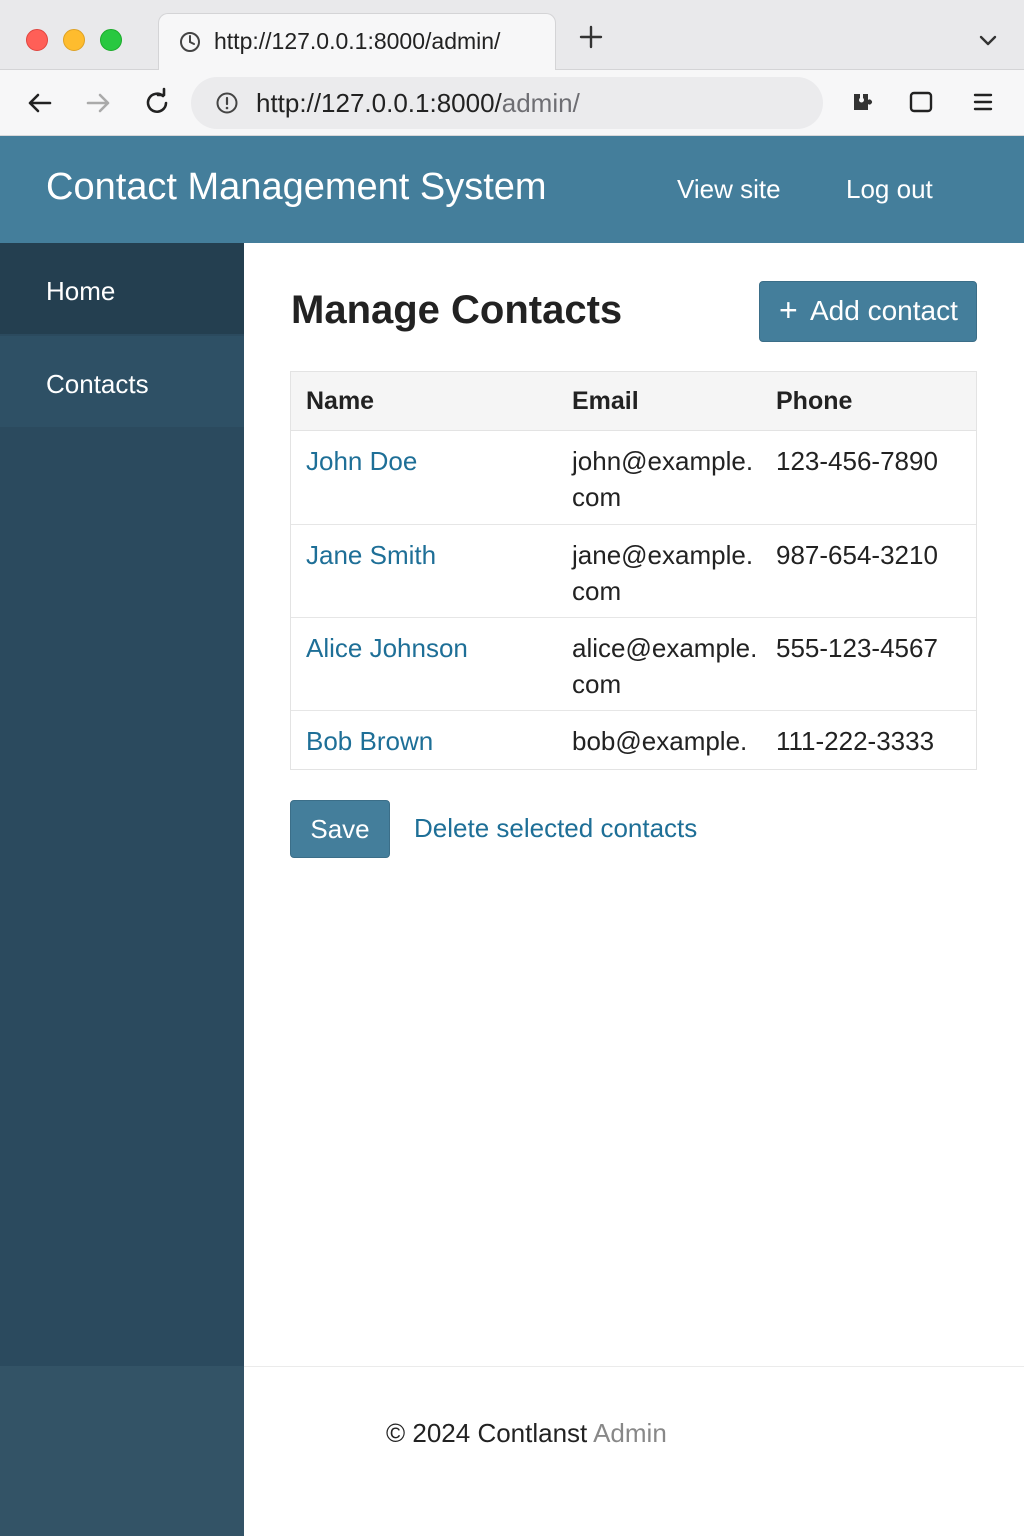 This screenshot has width=1024, height=1536. I want to click on minimize-window-button, so click(74, 40).